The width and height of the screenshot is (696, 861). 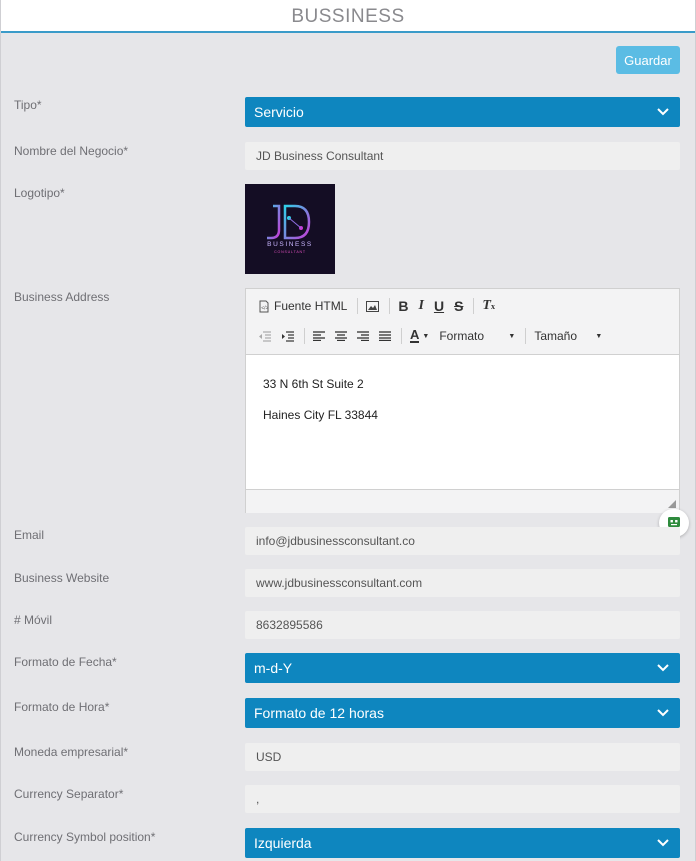 What do you see at coordinates (462, 843) in the screenshot?
I see `currency-symbol-position-select: Izquierda` at bounding box center [462, 843].